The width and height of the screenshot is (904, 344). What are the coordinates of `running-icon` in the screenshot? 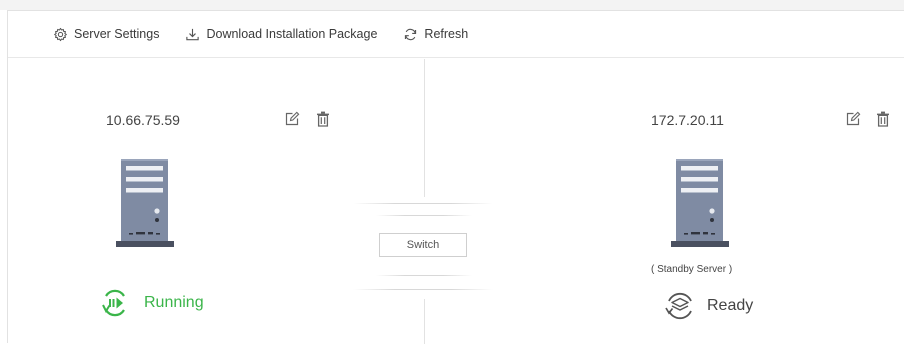 It's located at (113, 303).